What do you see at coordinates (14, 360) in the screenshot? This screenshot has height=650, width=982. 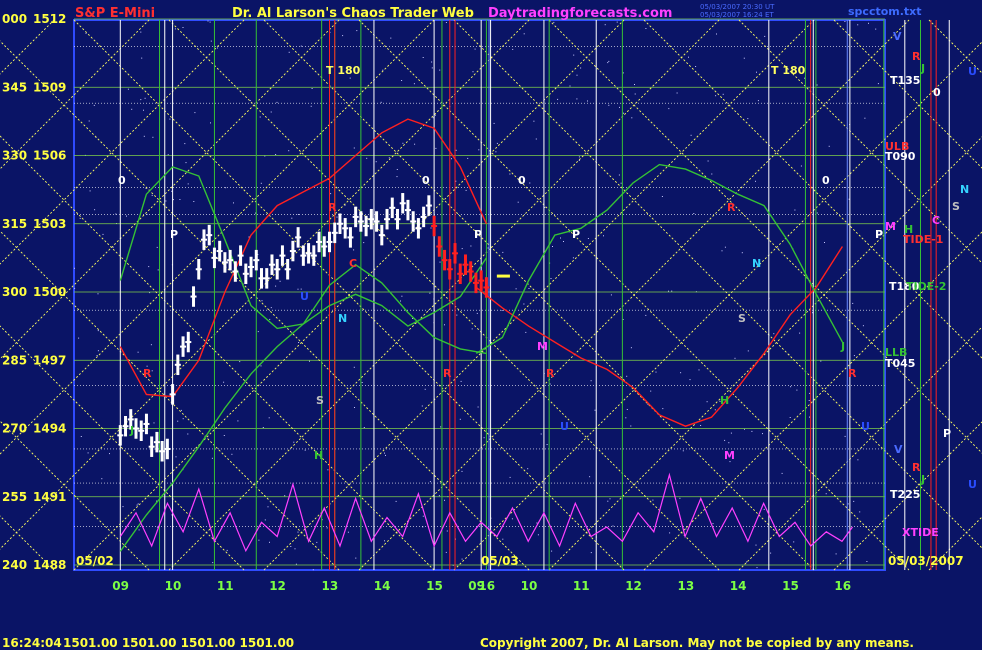 I see `y-label-degrees: 285` at bounding box center [14, 360].